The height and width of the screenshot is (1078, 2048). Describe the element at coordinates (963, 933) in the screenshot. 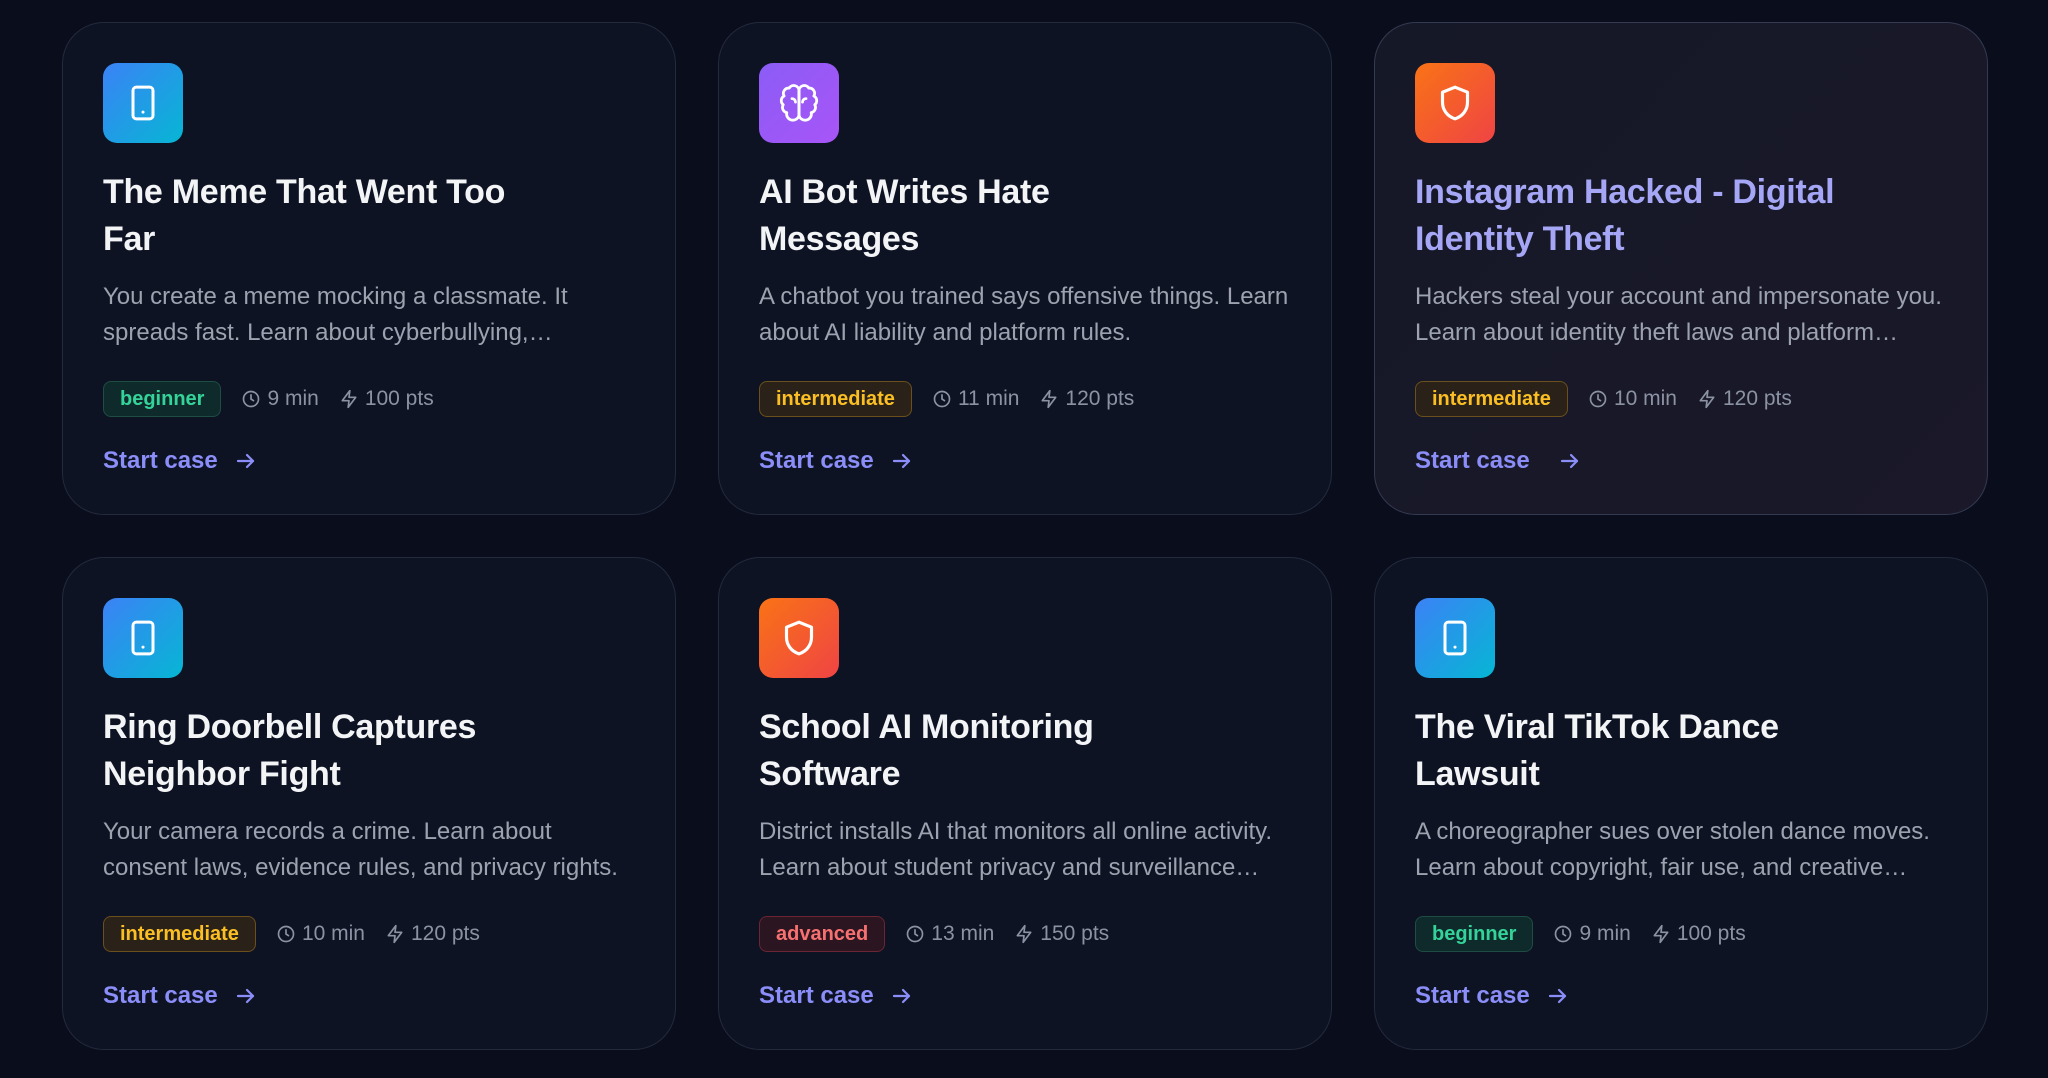

I see `duration-label: 13 min` at that location.